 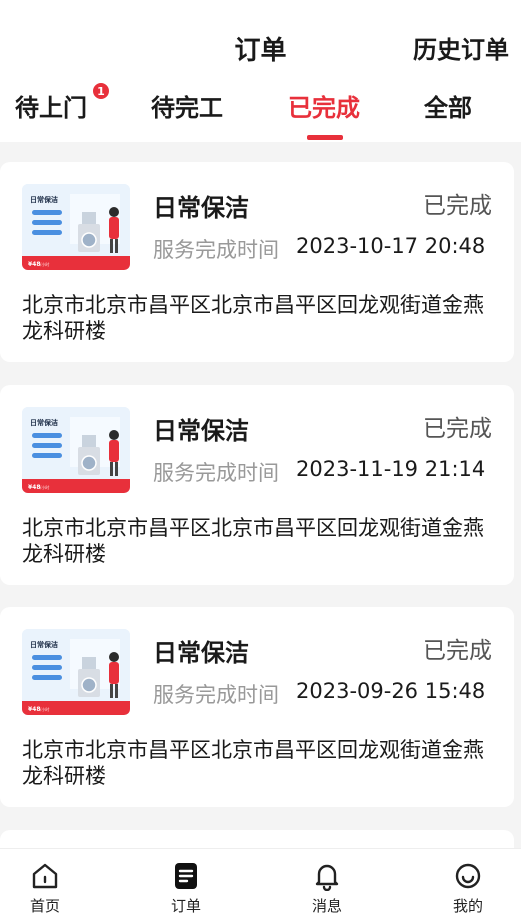 I want to click on finish-time-value: 2023-10-17 20:48, so click(x=391, y=246).